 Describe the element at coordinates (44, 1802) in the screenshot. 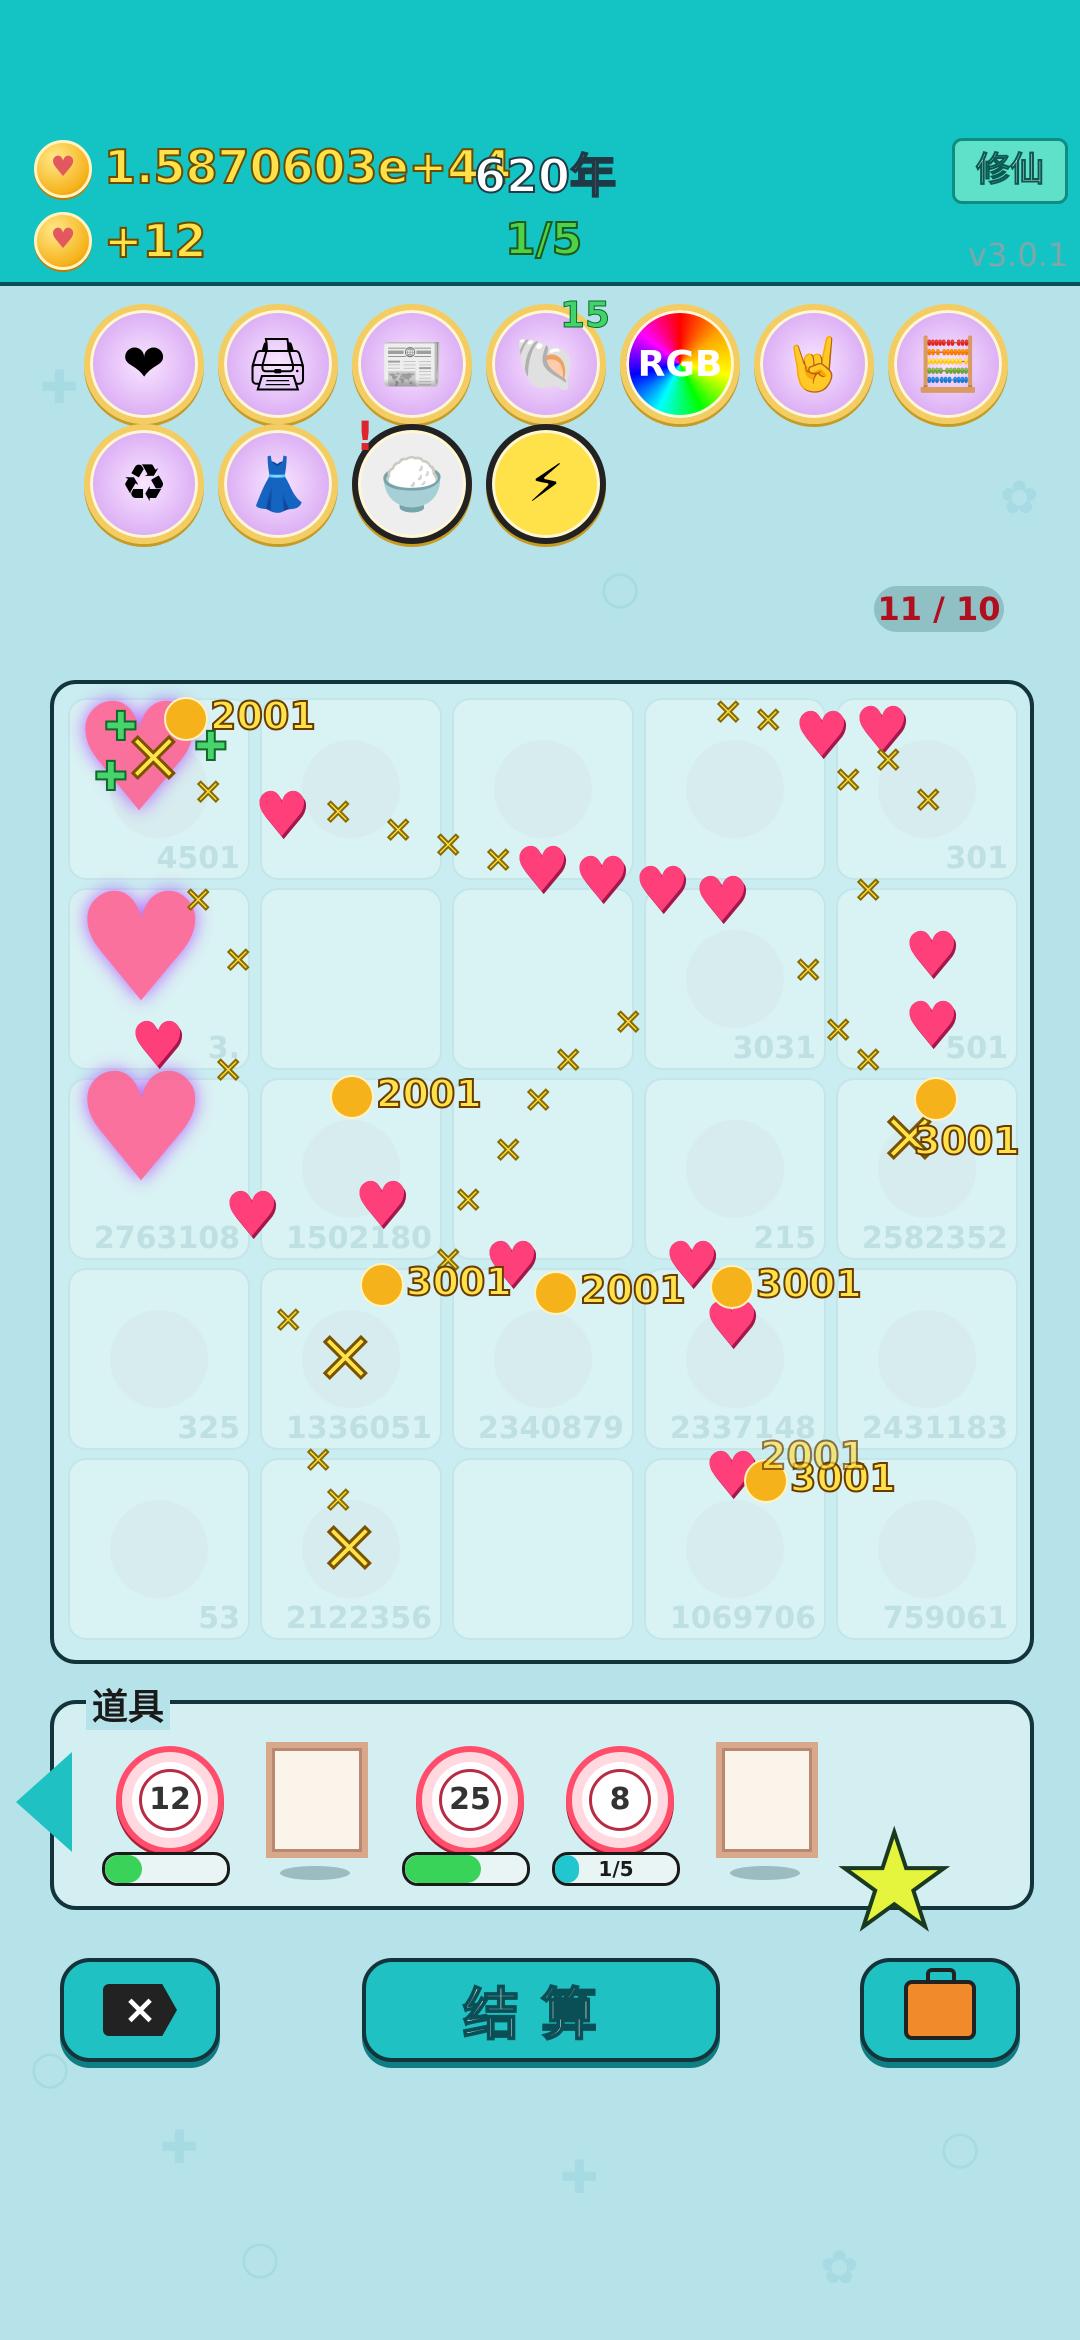

I see `scroll-left-arrow-icon` at that location.